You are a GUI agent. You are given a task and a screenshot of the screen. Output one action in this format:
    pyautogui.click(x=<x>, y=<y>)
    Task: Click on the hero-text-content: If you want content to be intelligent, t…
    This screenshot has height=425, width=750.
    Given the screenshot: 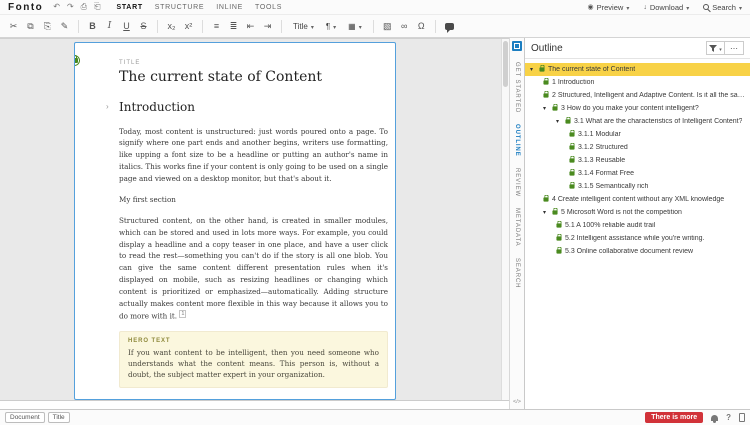 What is the action you would take?
    pyautogui.click(x=253, y=363)
    